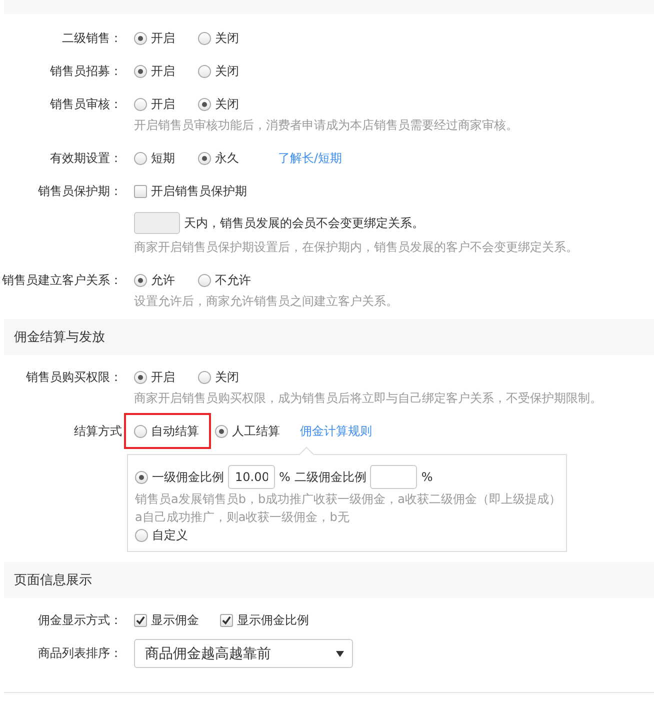 Image resolution: width=654 pixels, height=721 pixels. Describe the element at coordinates (190, 191) in the screenshot. I see `checkbox-option: 开启销售员保护期` at that location.